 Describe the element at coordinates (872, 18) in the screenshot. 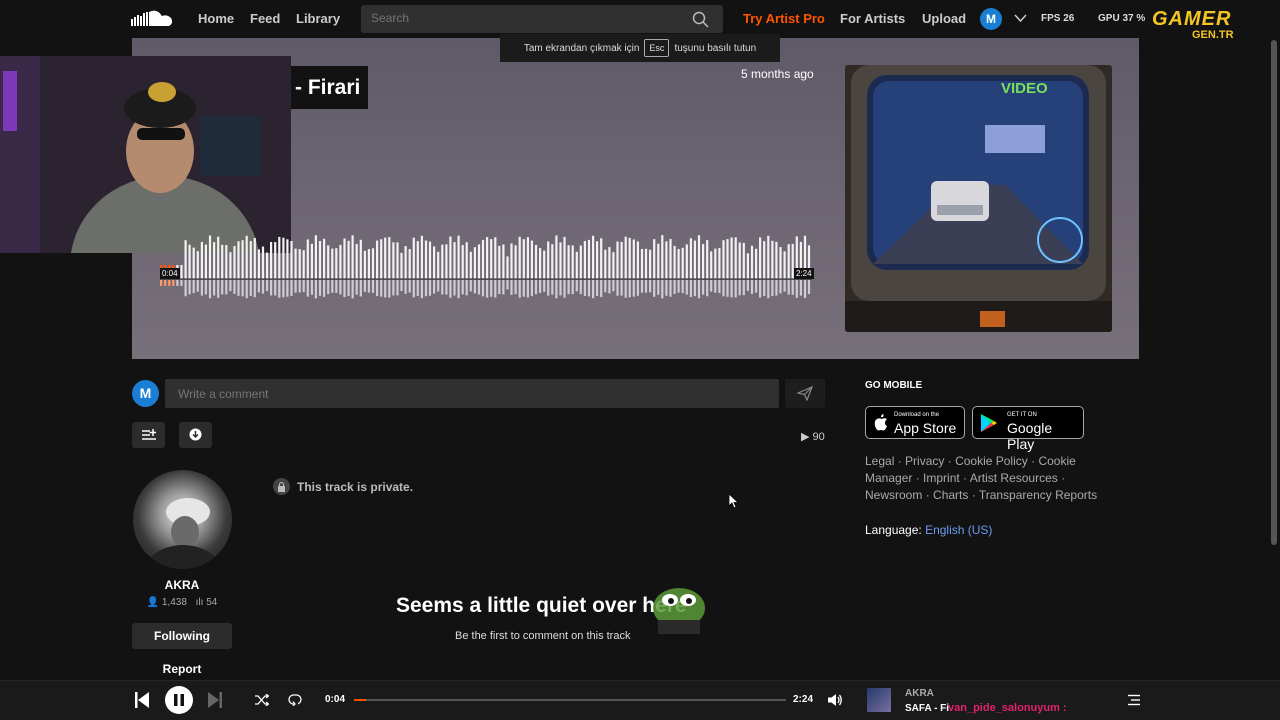

I see `nav-for-artists: For Artists` at that location.